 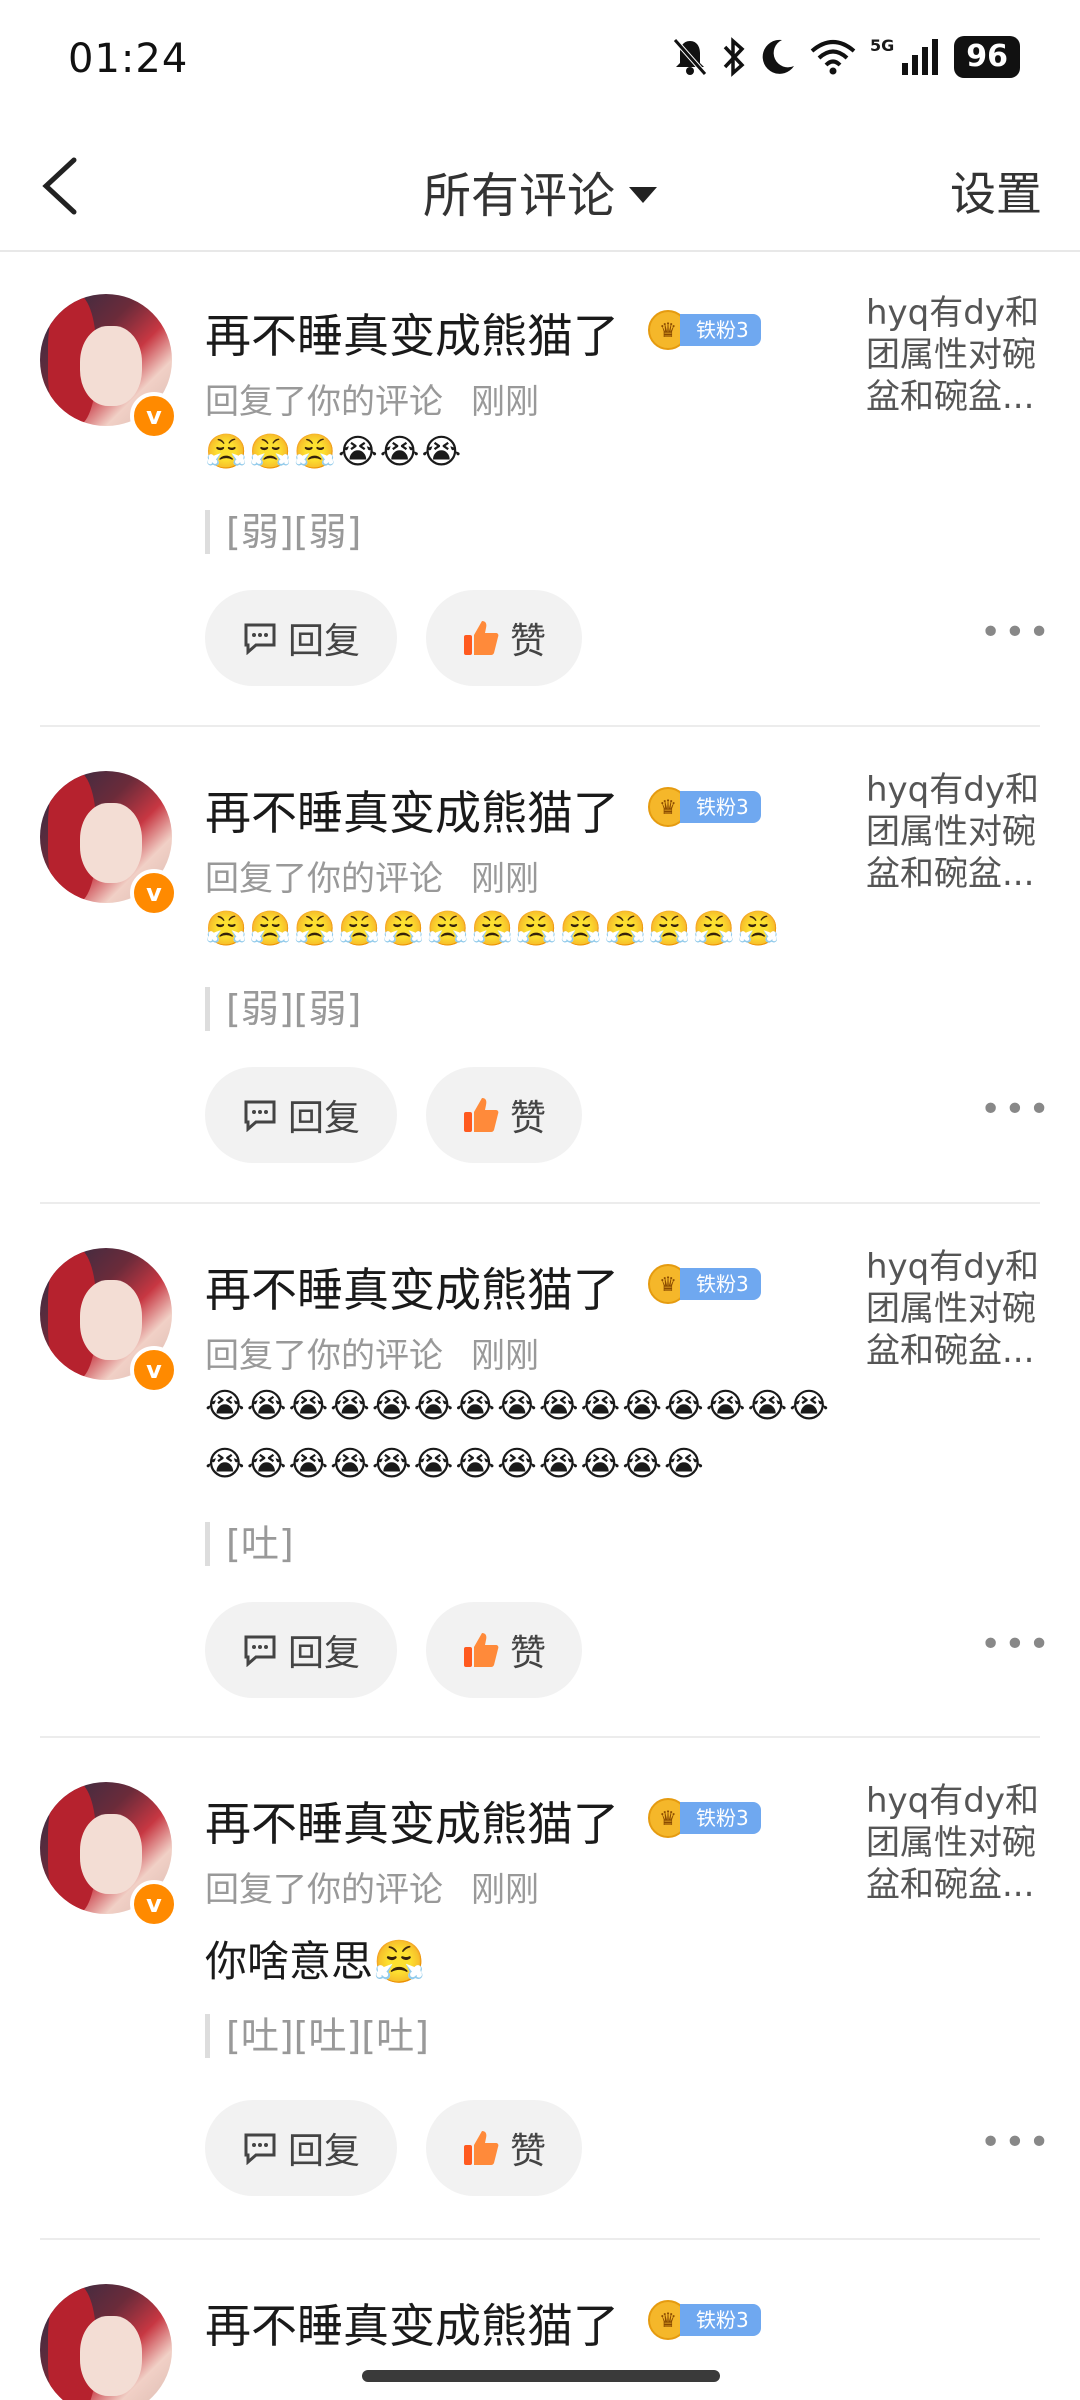 What do you see at coordinates (455, 1464) in the screenshot?
I see `comment-emoji: 😭😭😭😭😭😭😭😭😭😭😭😭` at bounding box center [455, 1464].